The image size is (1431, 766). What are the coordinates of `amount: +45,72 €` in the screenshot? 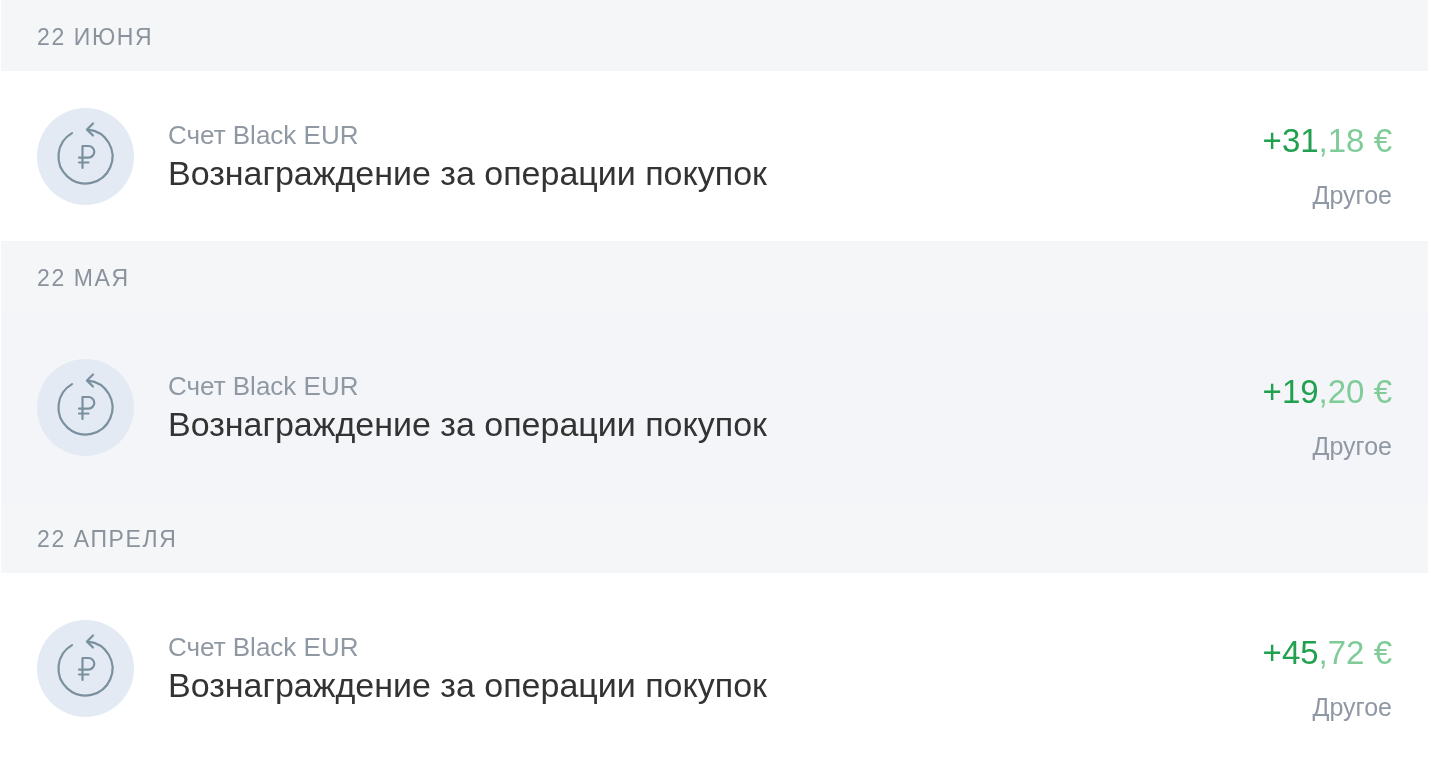 It's located at (1327, 653).